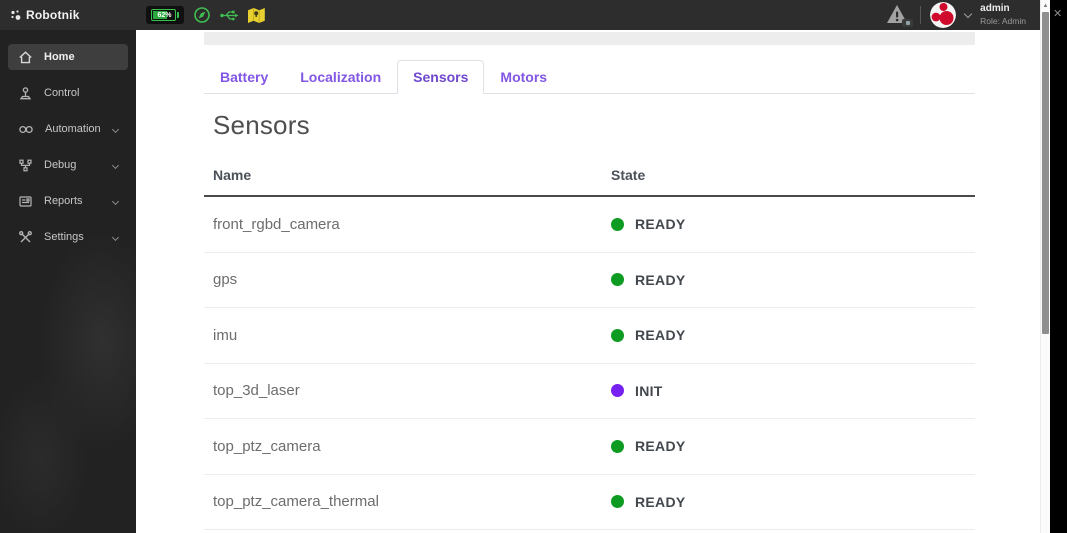 Image resolution: width=1067 pixels, height=533 pixels. I want to click on scrollbar-thumb, so click(1045, 173).